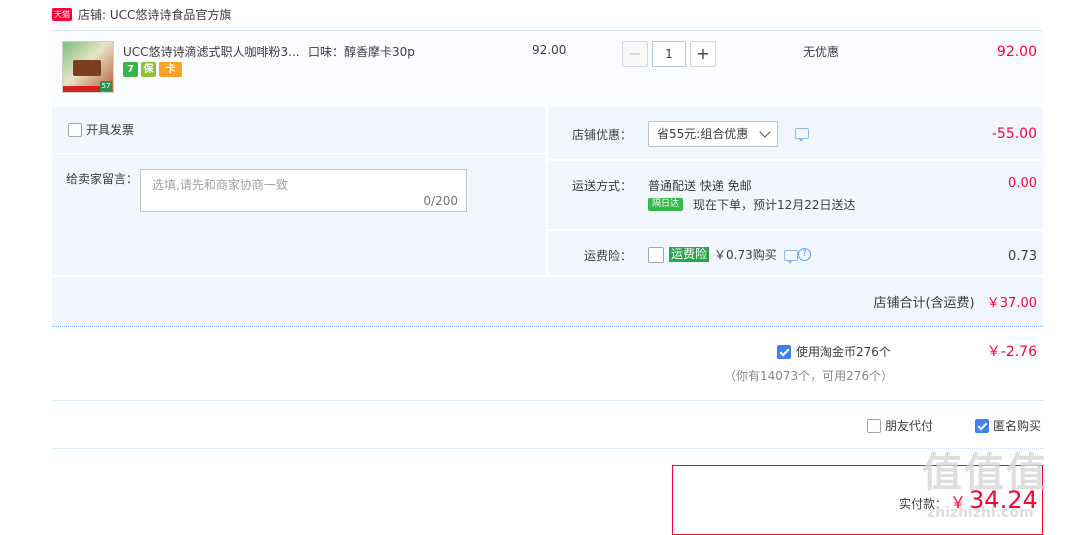 The width and height of the screenshot is (1071, 535). I want to click on discount-select: 省55元:组合优惠, so click(713, 134).